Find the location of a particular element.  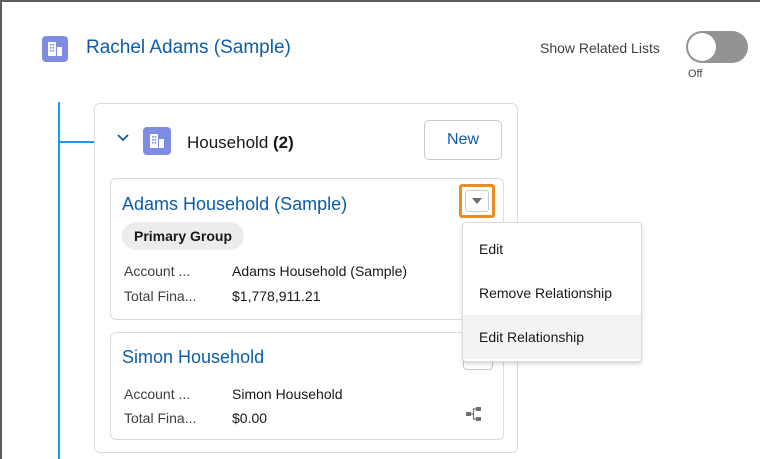

new-button: New is located at coordinates (463, 140).